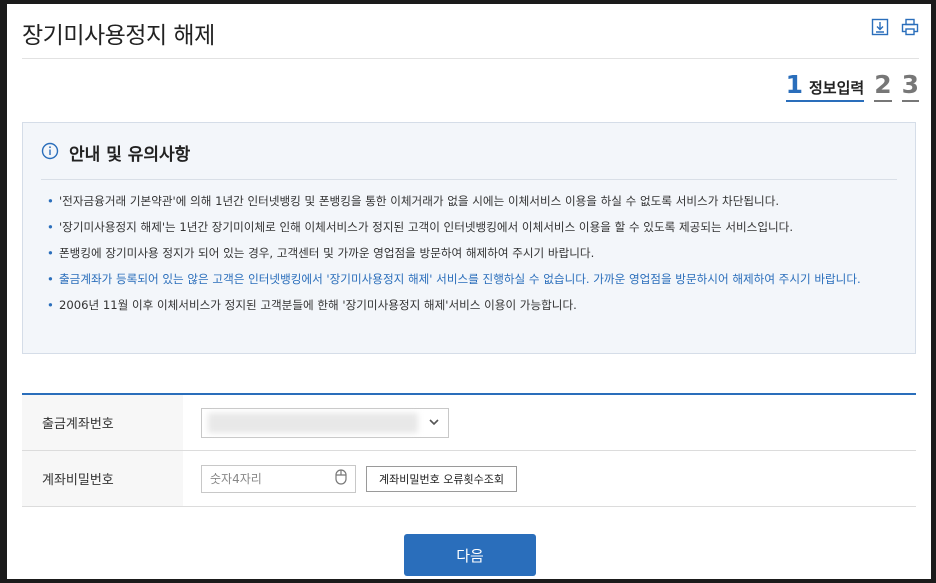  What do you see at coordinates (470, 58) in the screenshot?
I see `header-divider` at bounding box center [470, 58].